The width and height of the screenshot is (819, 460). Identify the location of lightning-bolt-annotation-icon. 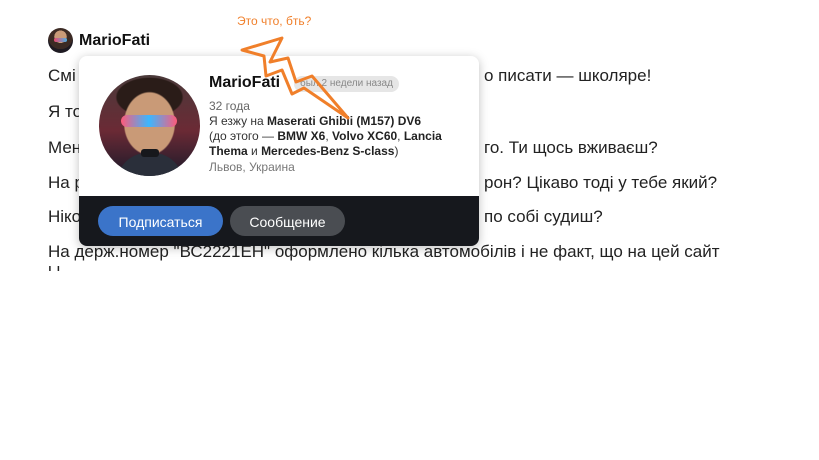
(295, 78).